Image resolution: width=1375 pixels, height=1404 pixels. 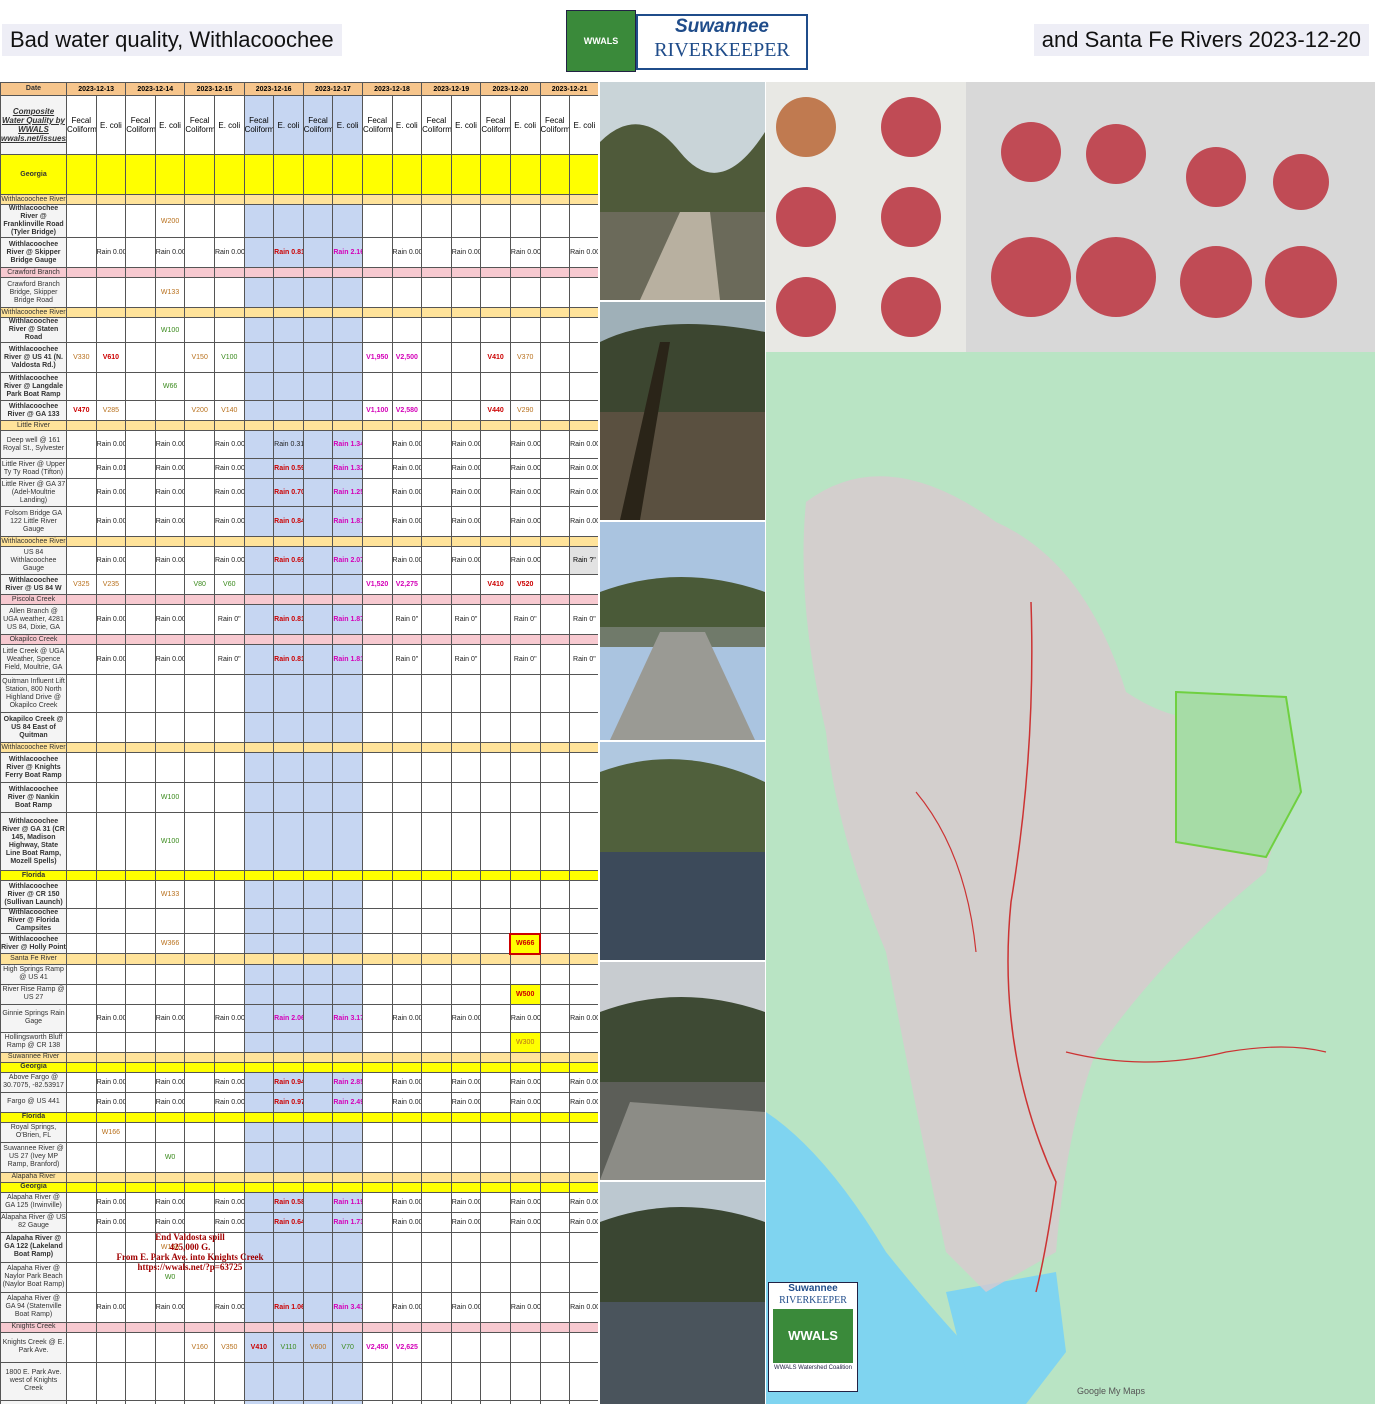 What do you see at coordinates (583, 619) in the screenshot?
I see `value-cell: Rain 0"` at bounding box center [583, 619].